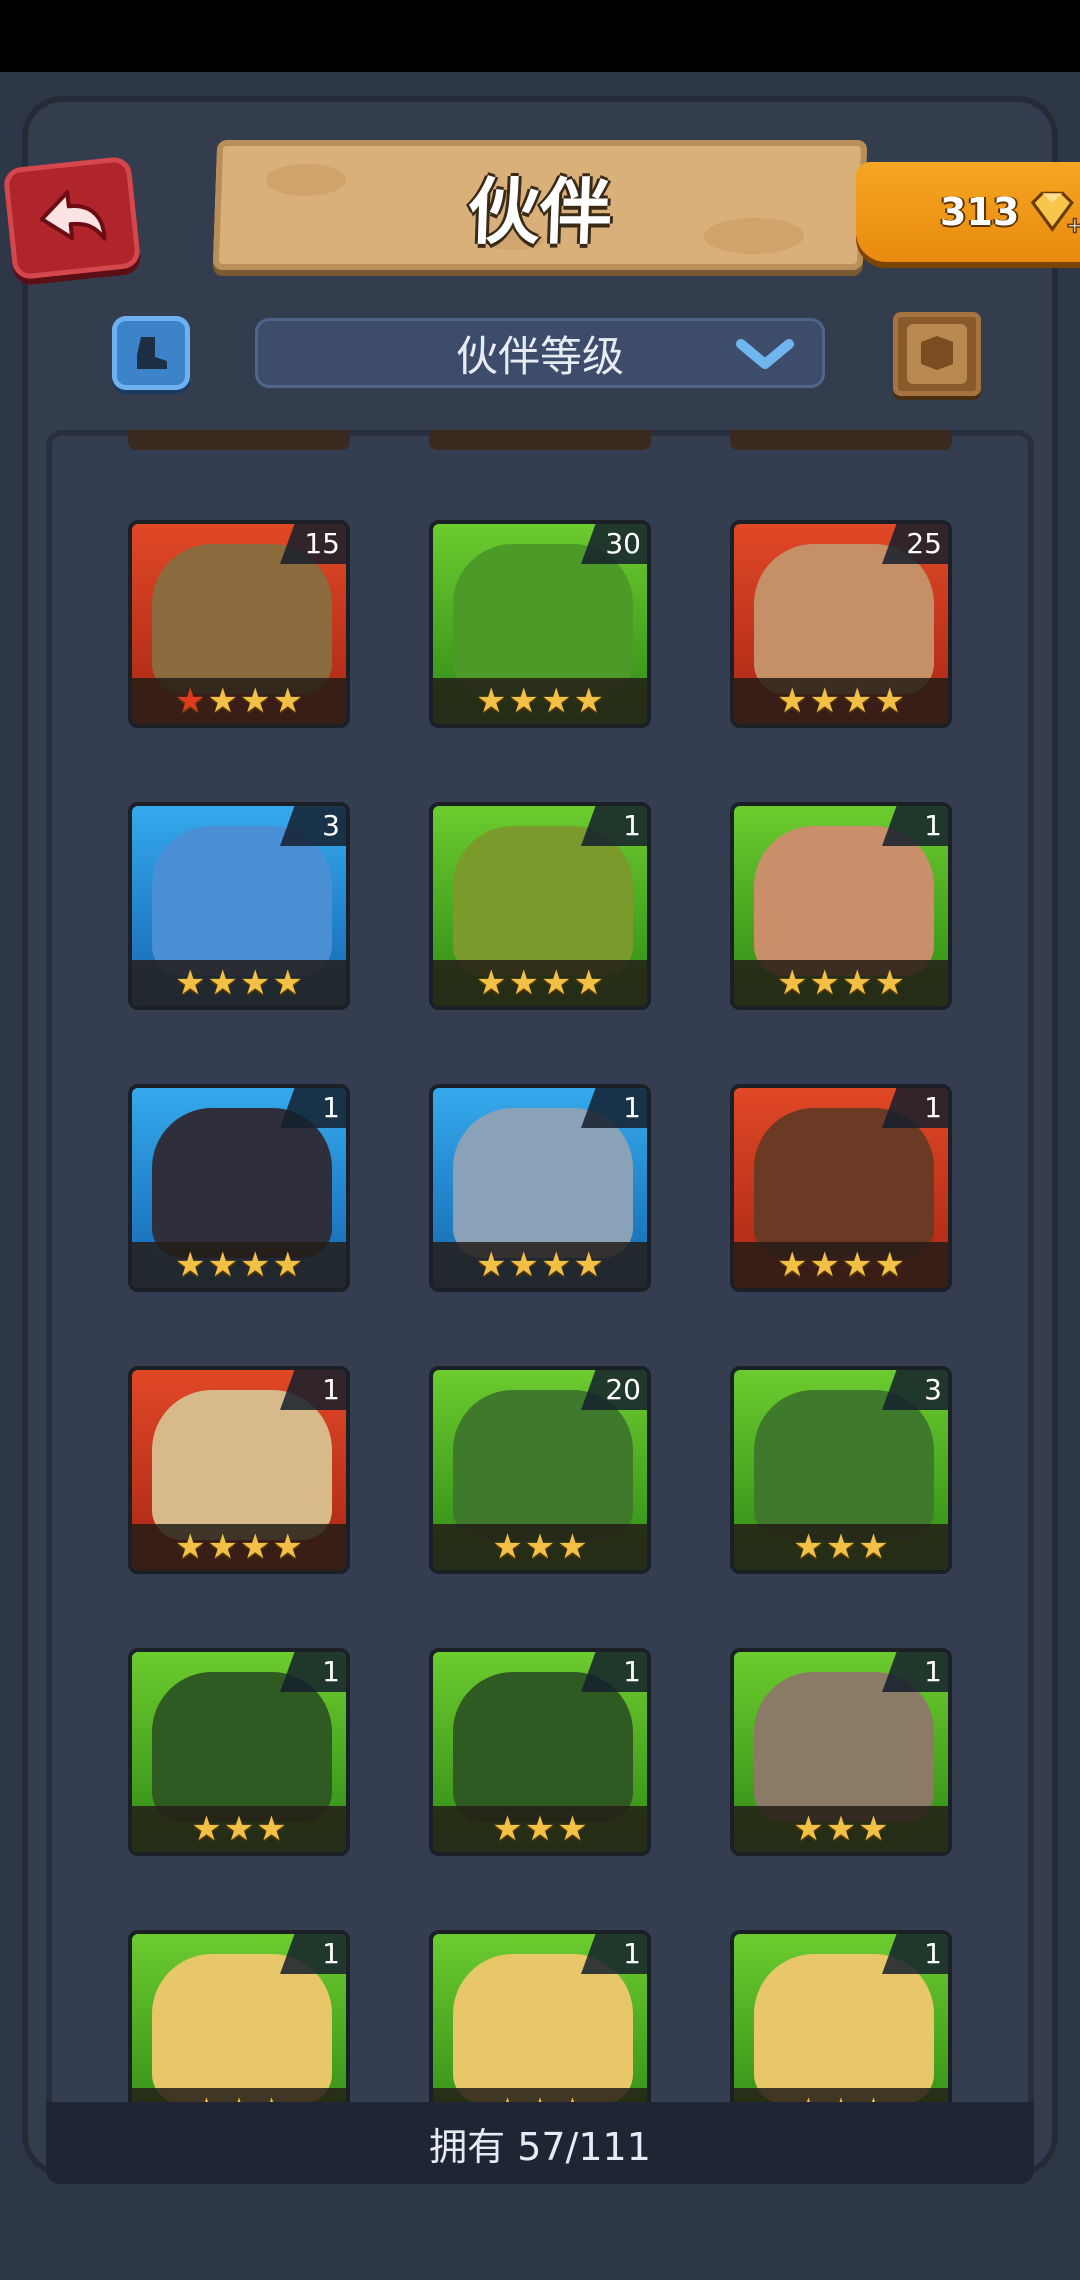  I want to click on partner-card-boar-orc-2: 3 ★ ★ ★, so click(841, 1470).